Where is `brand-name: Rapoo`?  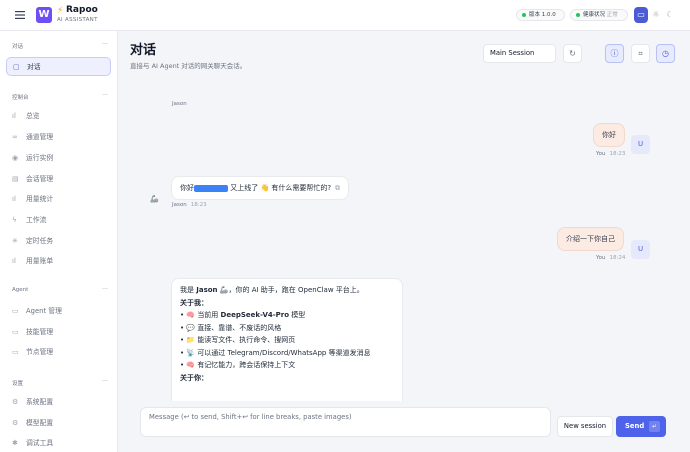
brand-name: Rapoo is located at coordinates (82, 10).